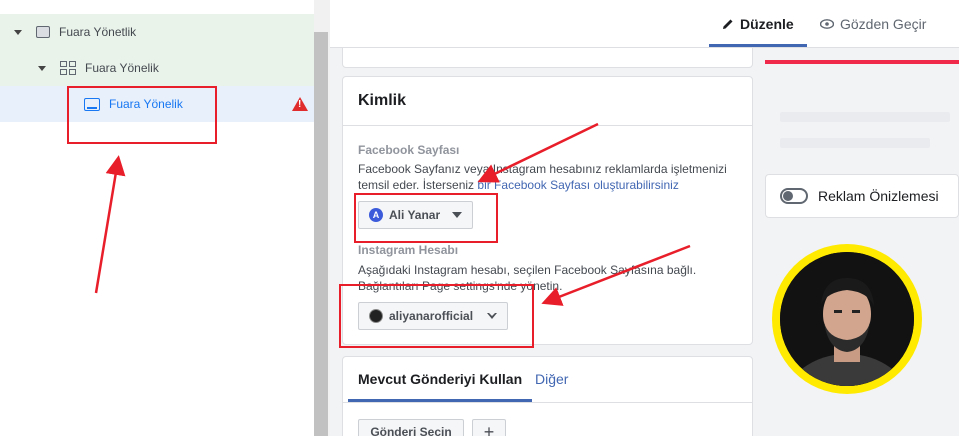 Image resolution: width=959 pixels, height=436 pixels. Describe the element at coordinates (551, 379) in the screenshot. I see `tab-other: Diğer` at that location.